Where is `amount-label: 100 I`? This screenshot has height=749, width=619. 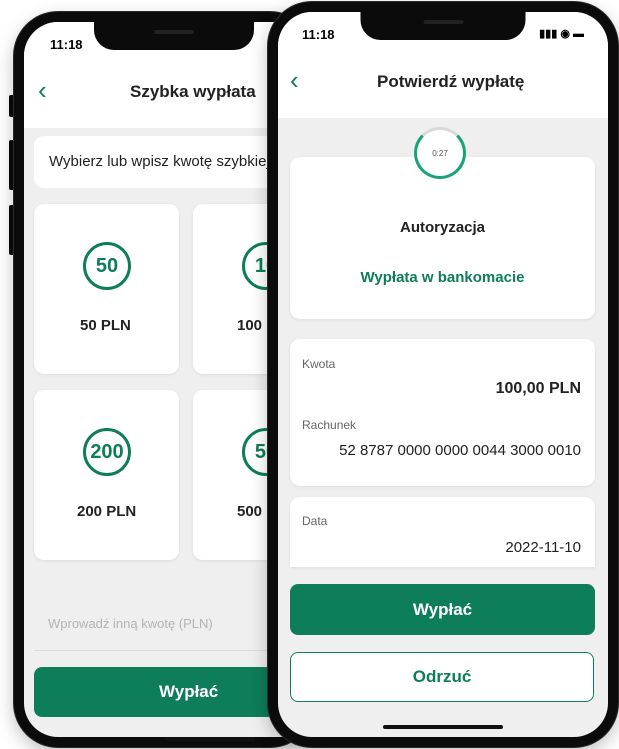
amount-label: 100 I is located at coordinates (254, 325).